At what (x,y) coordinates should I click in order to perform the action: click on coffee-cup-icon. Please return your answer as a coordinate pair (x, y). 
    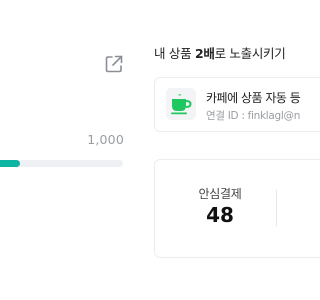
    Looking at the image, I should click on (181, 104).